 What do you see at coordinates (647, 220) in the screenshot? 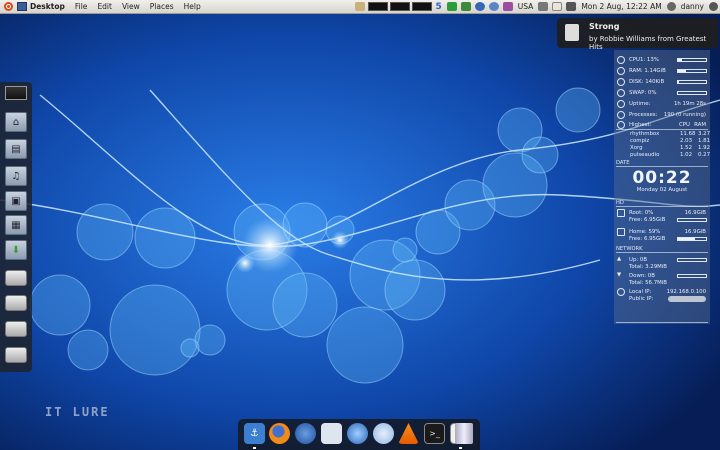
I see `root-free: Free: 6.95GiB` at bounding box center [647, 220].